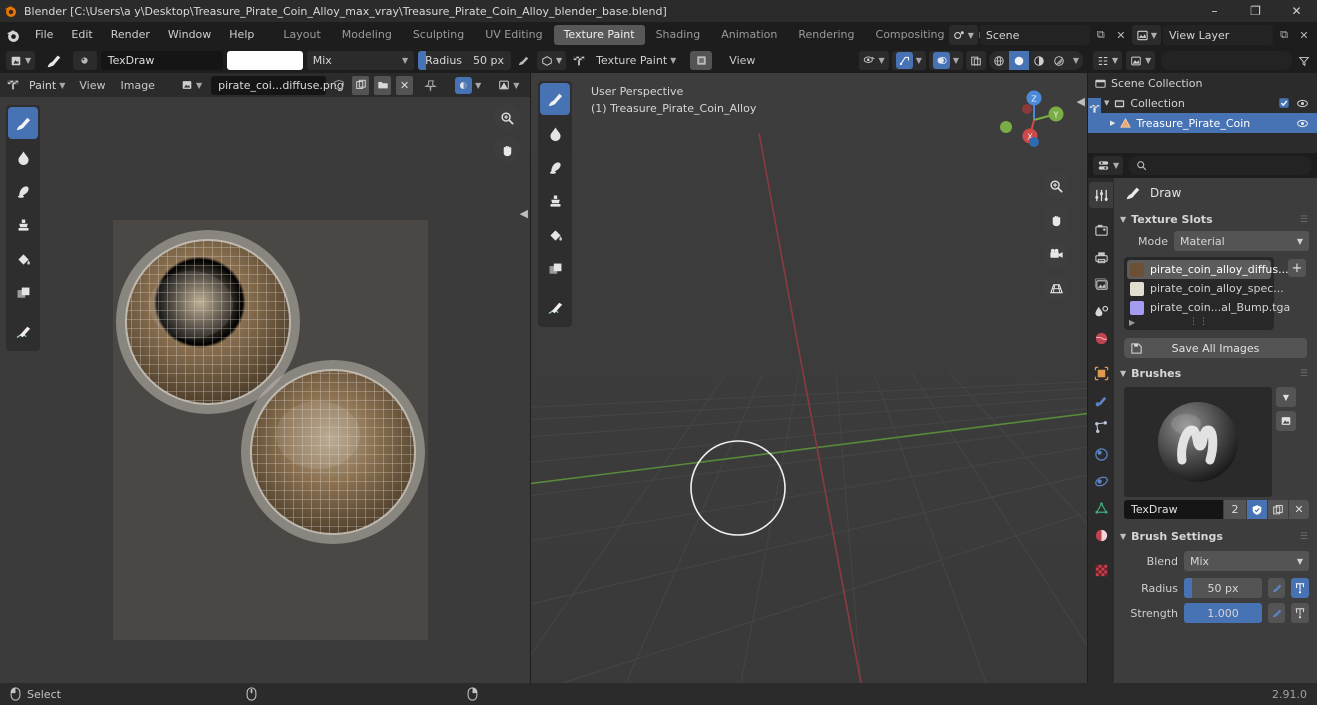 This screenshot has height=705, width=1317. I want to click on image-view-display-dropdown: ▼, so click(509, 85).